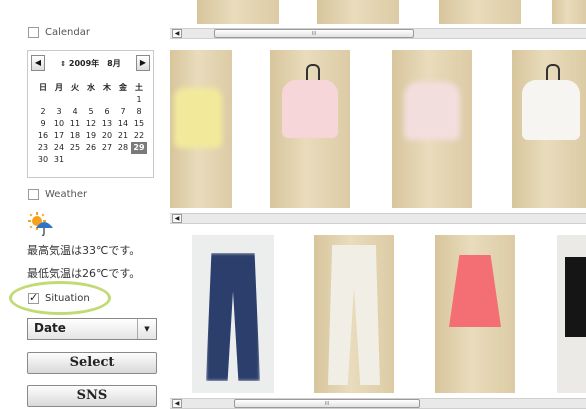  What do you see at coordinates (107, 87) in the screenshot?
I see `weekday-label: 木` at bounding box center [107, 87].